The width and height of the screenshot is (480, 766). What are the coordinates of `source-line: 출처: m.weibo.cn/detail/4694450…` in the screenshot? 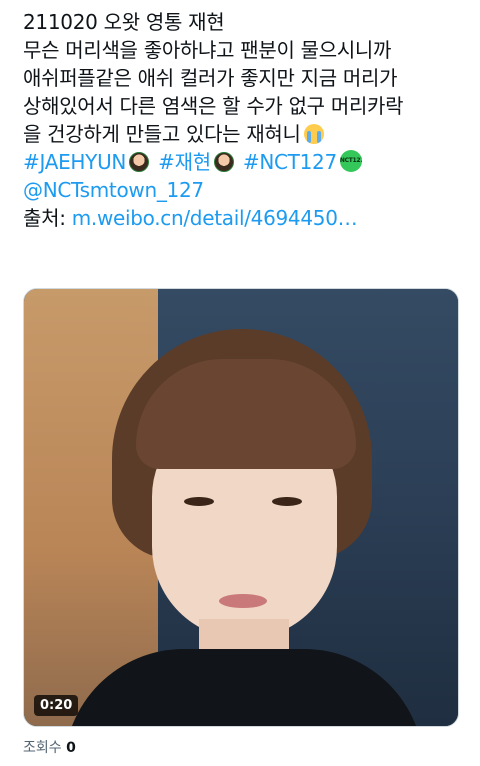 It's located at (243, 218).